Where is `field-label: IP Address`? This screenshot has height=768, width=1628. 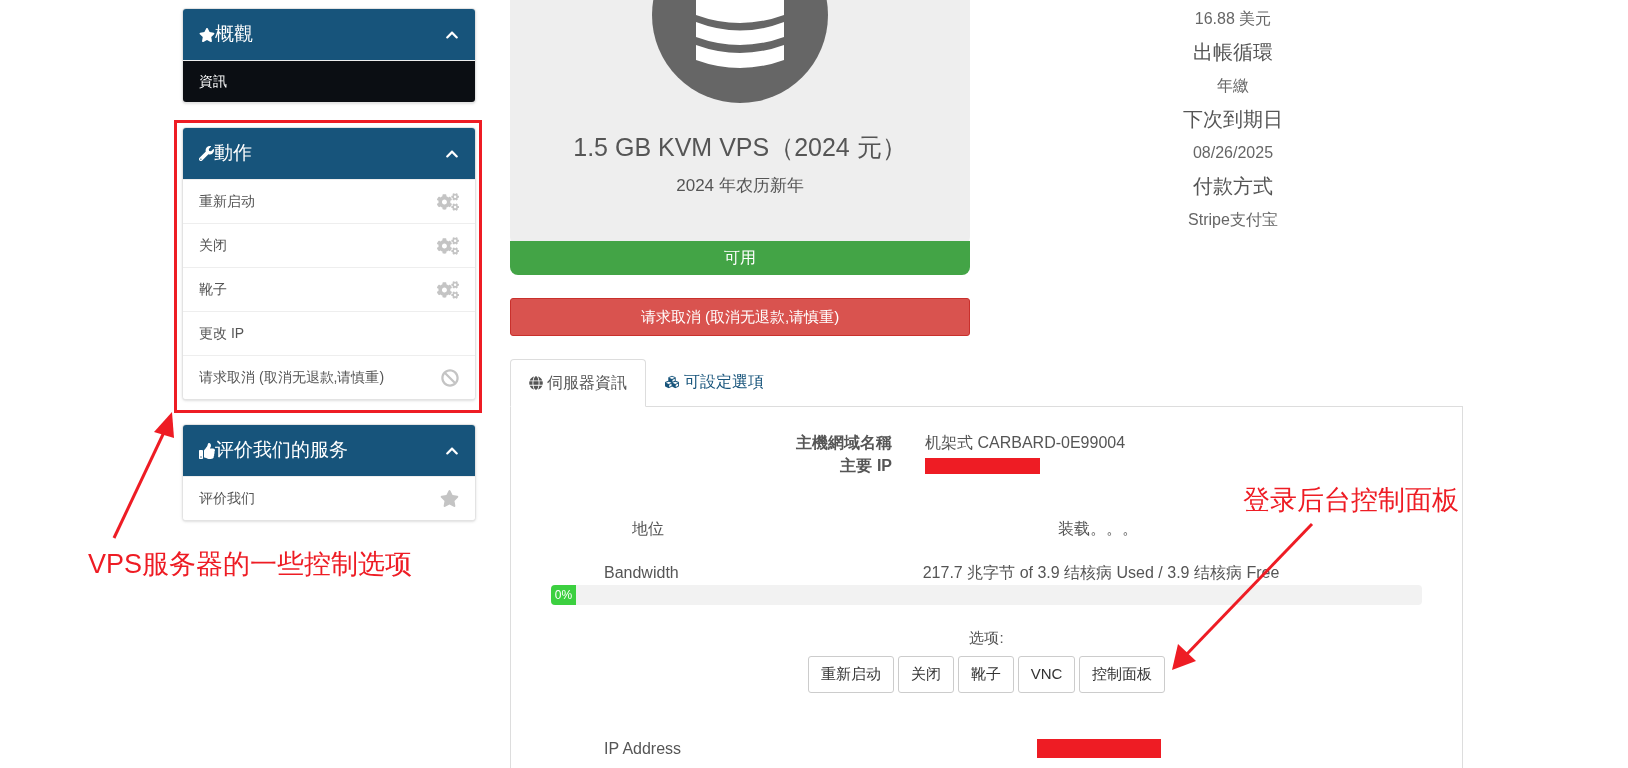
field-label: IP Address is located at coordinates (643, 748).